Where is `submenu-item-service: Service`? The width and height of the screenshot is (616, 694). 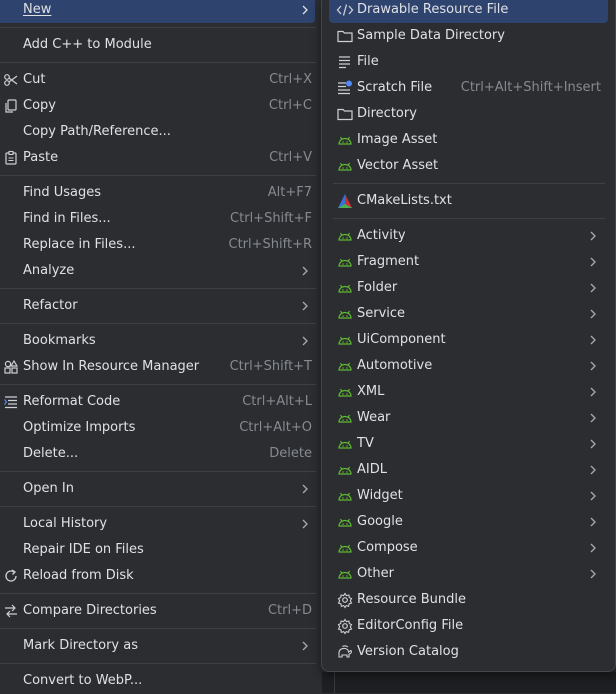
submenu-item-service: Service is located at coordinates (468, 314).